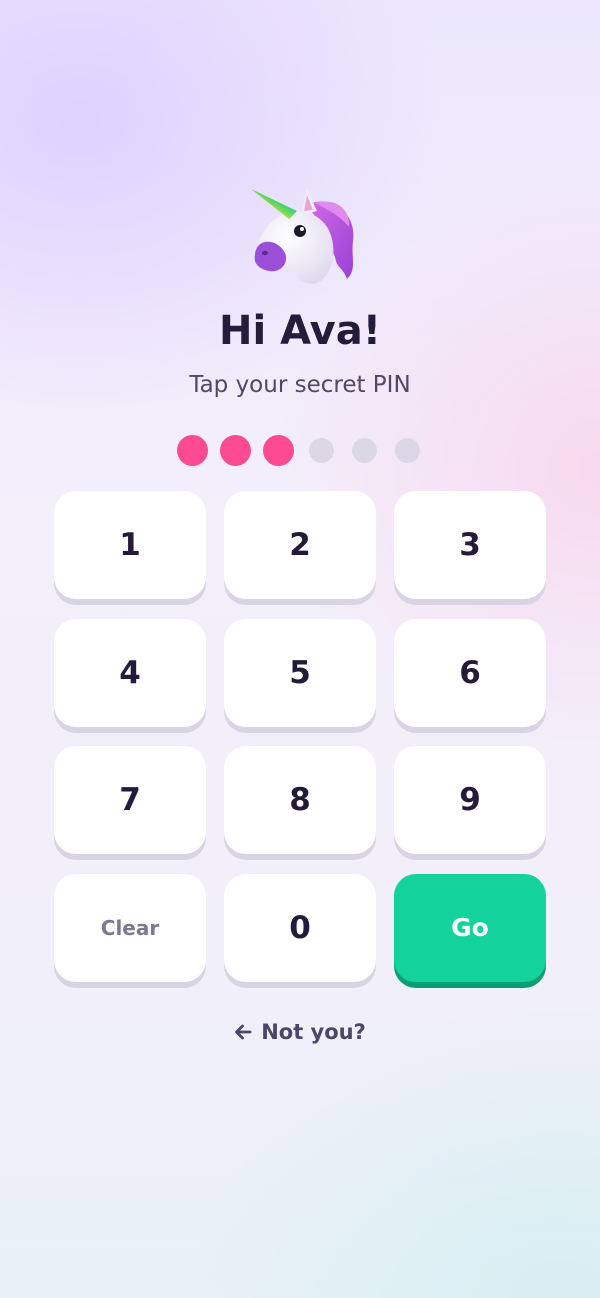 The image size is (600, 1298). Describe the element at coordinates (300, 545) in the screenshot. I see `key-2-button: 2` at that location.